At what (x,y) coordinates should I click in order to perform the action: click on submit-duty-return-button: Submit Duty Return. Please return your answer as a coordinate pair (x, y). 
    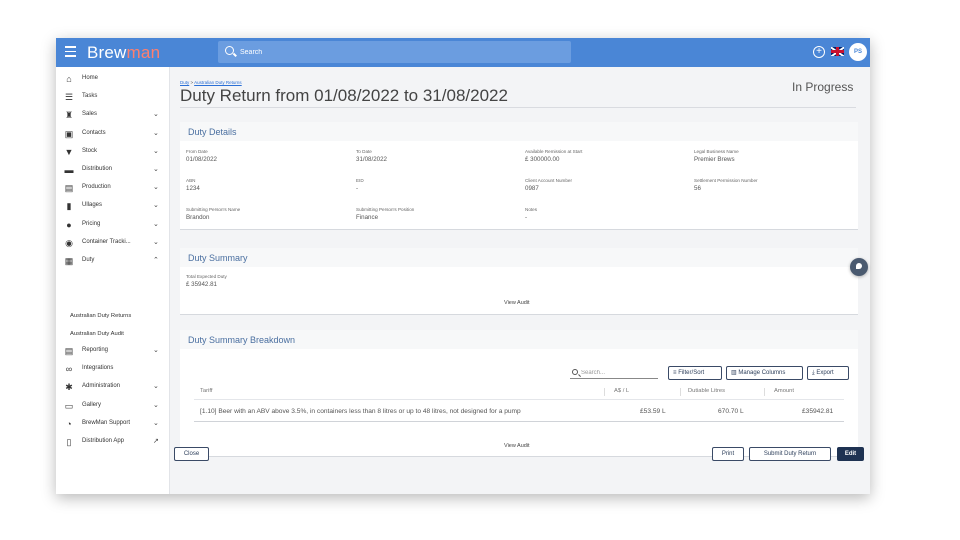
    Looking at the image, I should click on (790, 454).